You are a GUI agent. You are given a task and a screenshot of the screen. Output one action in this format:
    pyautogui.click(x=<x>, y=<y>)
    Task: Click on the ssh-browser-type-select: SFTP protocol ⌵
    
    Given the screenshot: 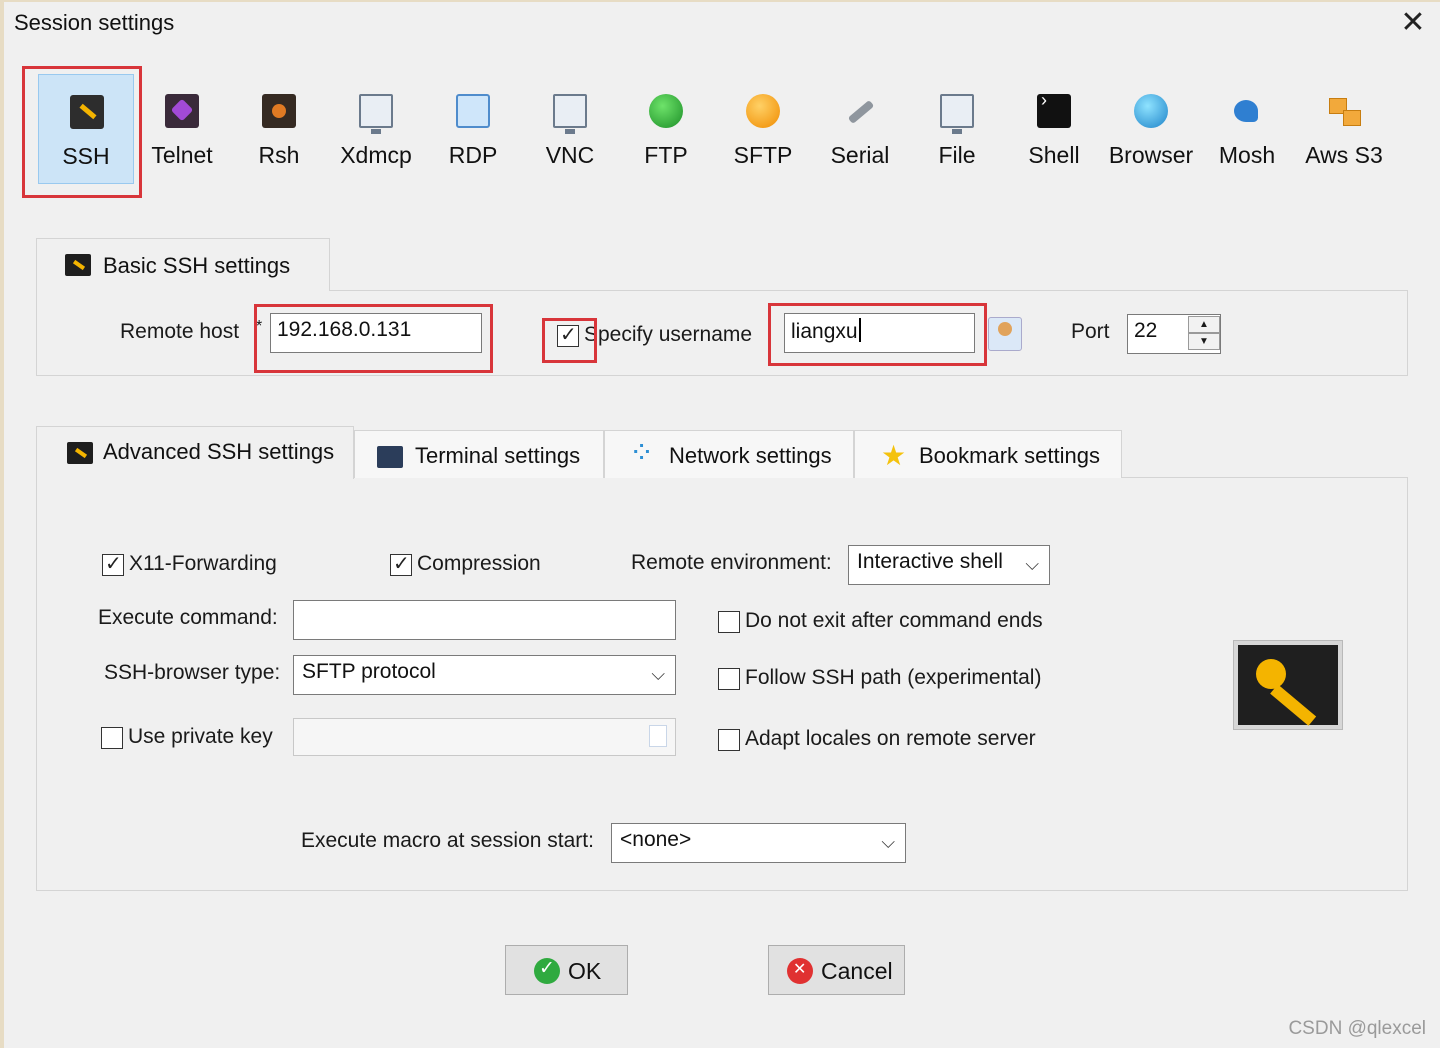 What is the action you would take?
    pyautogui.click(x=484, y=675)
    